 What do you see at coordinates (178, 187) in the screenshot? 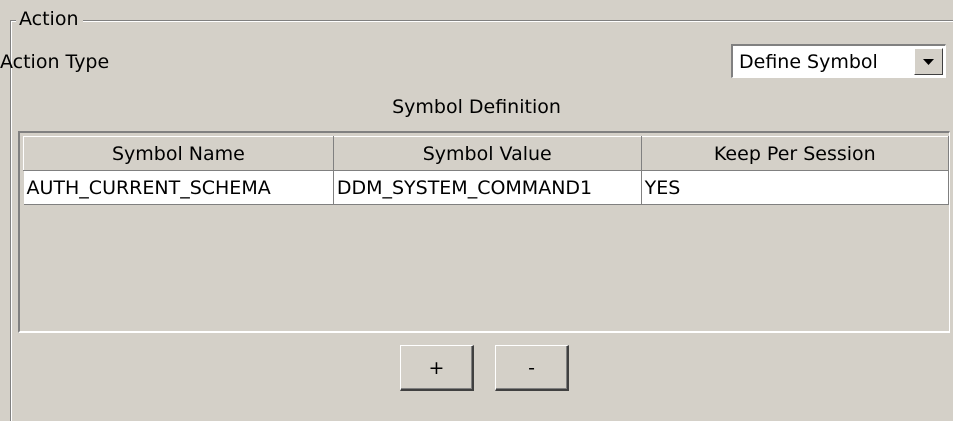
I see `cell-symbol-name: AUTH_CURRENT_SCHEMA` at bounding box center [178, 187].